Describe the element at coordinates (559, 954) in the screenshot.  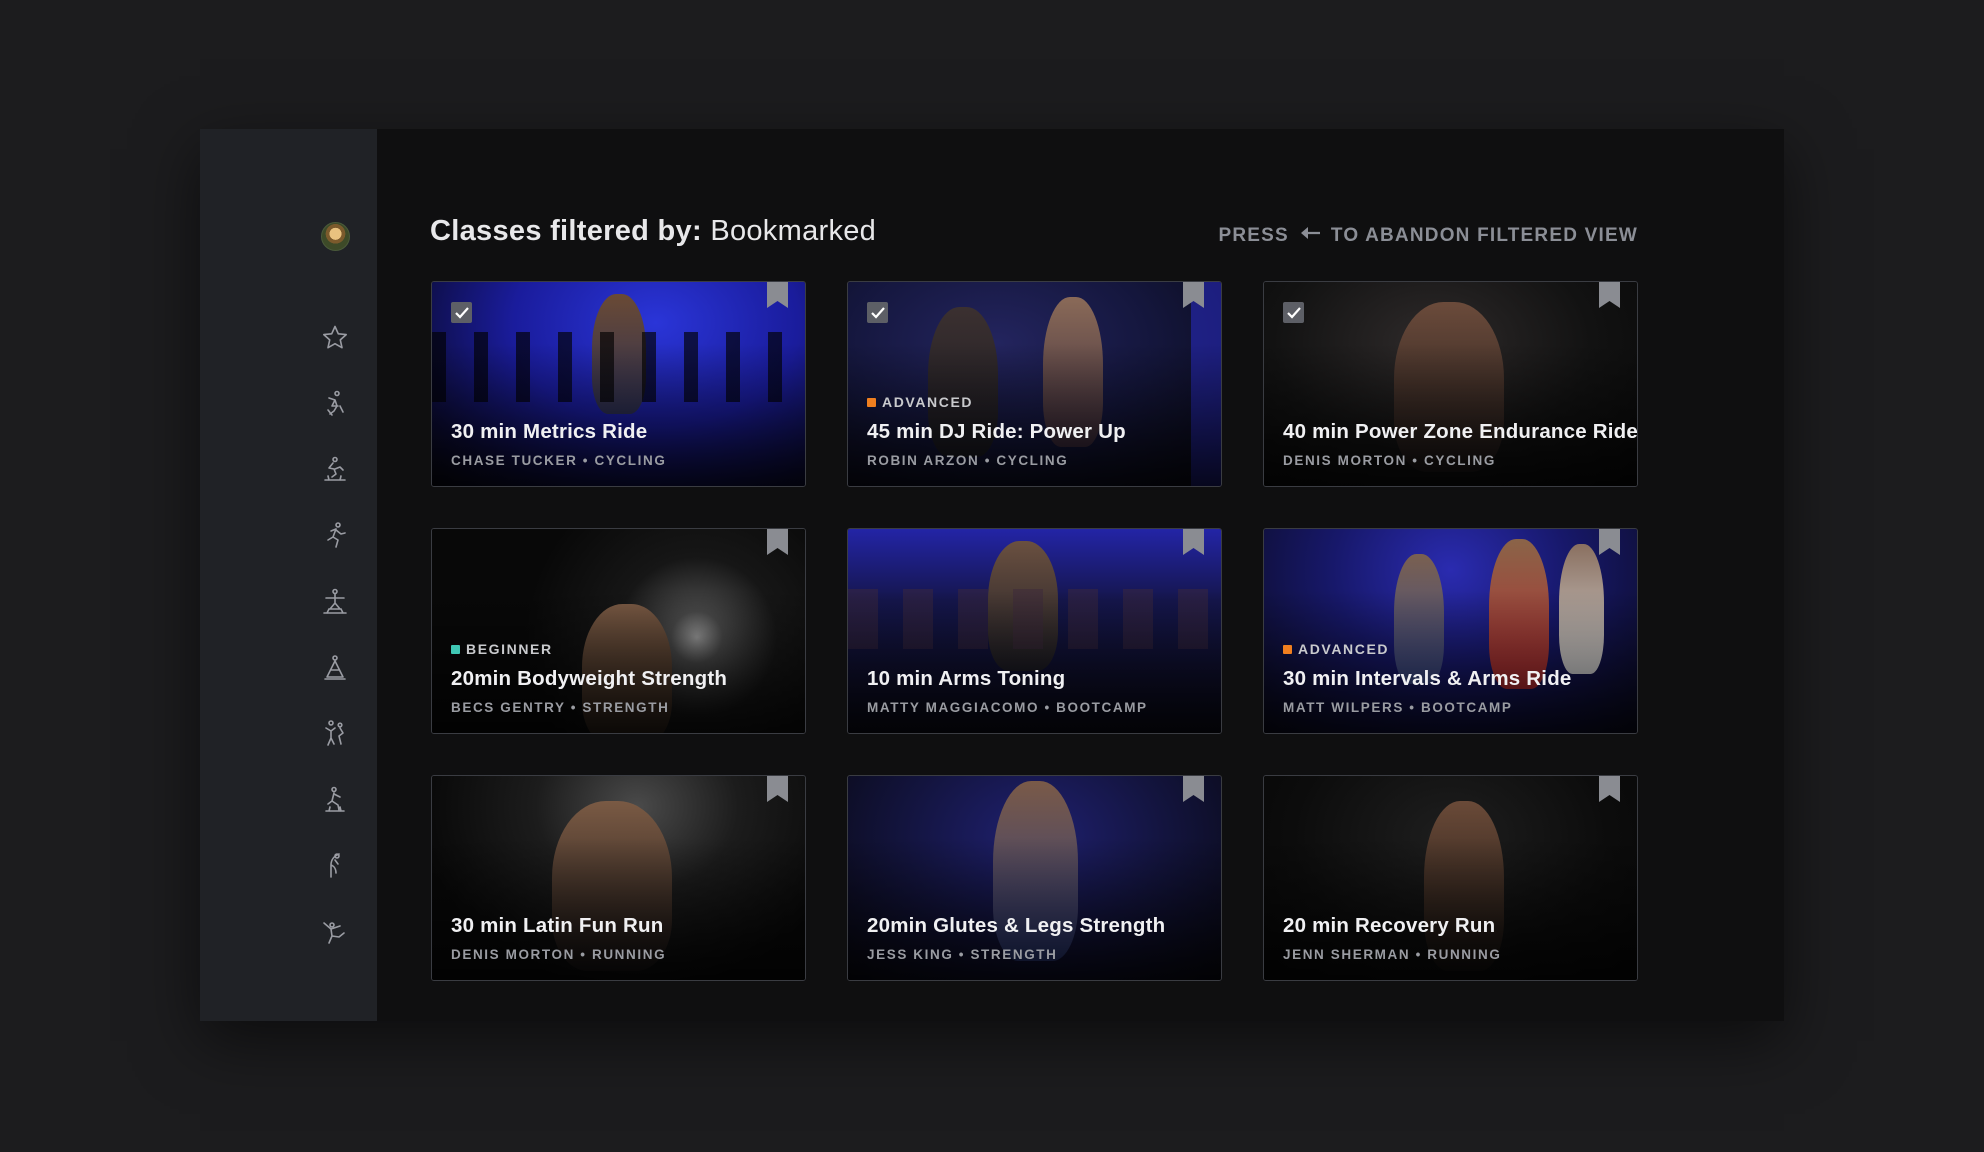
I see `class-meta: DENIS MORTON • RUNNING` at that location.